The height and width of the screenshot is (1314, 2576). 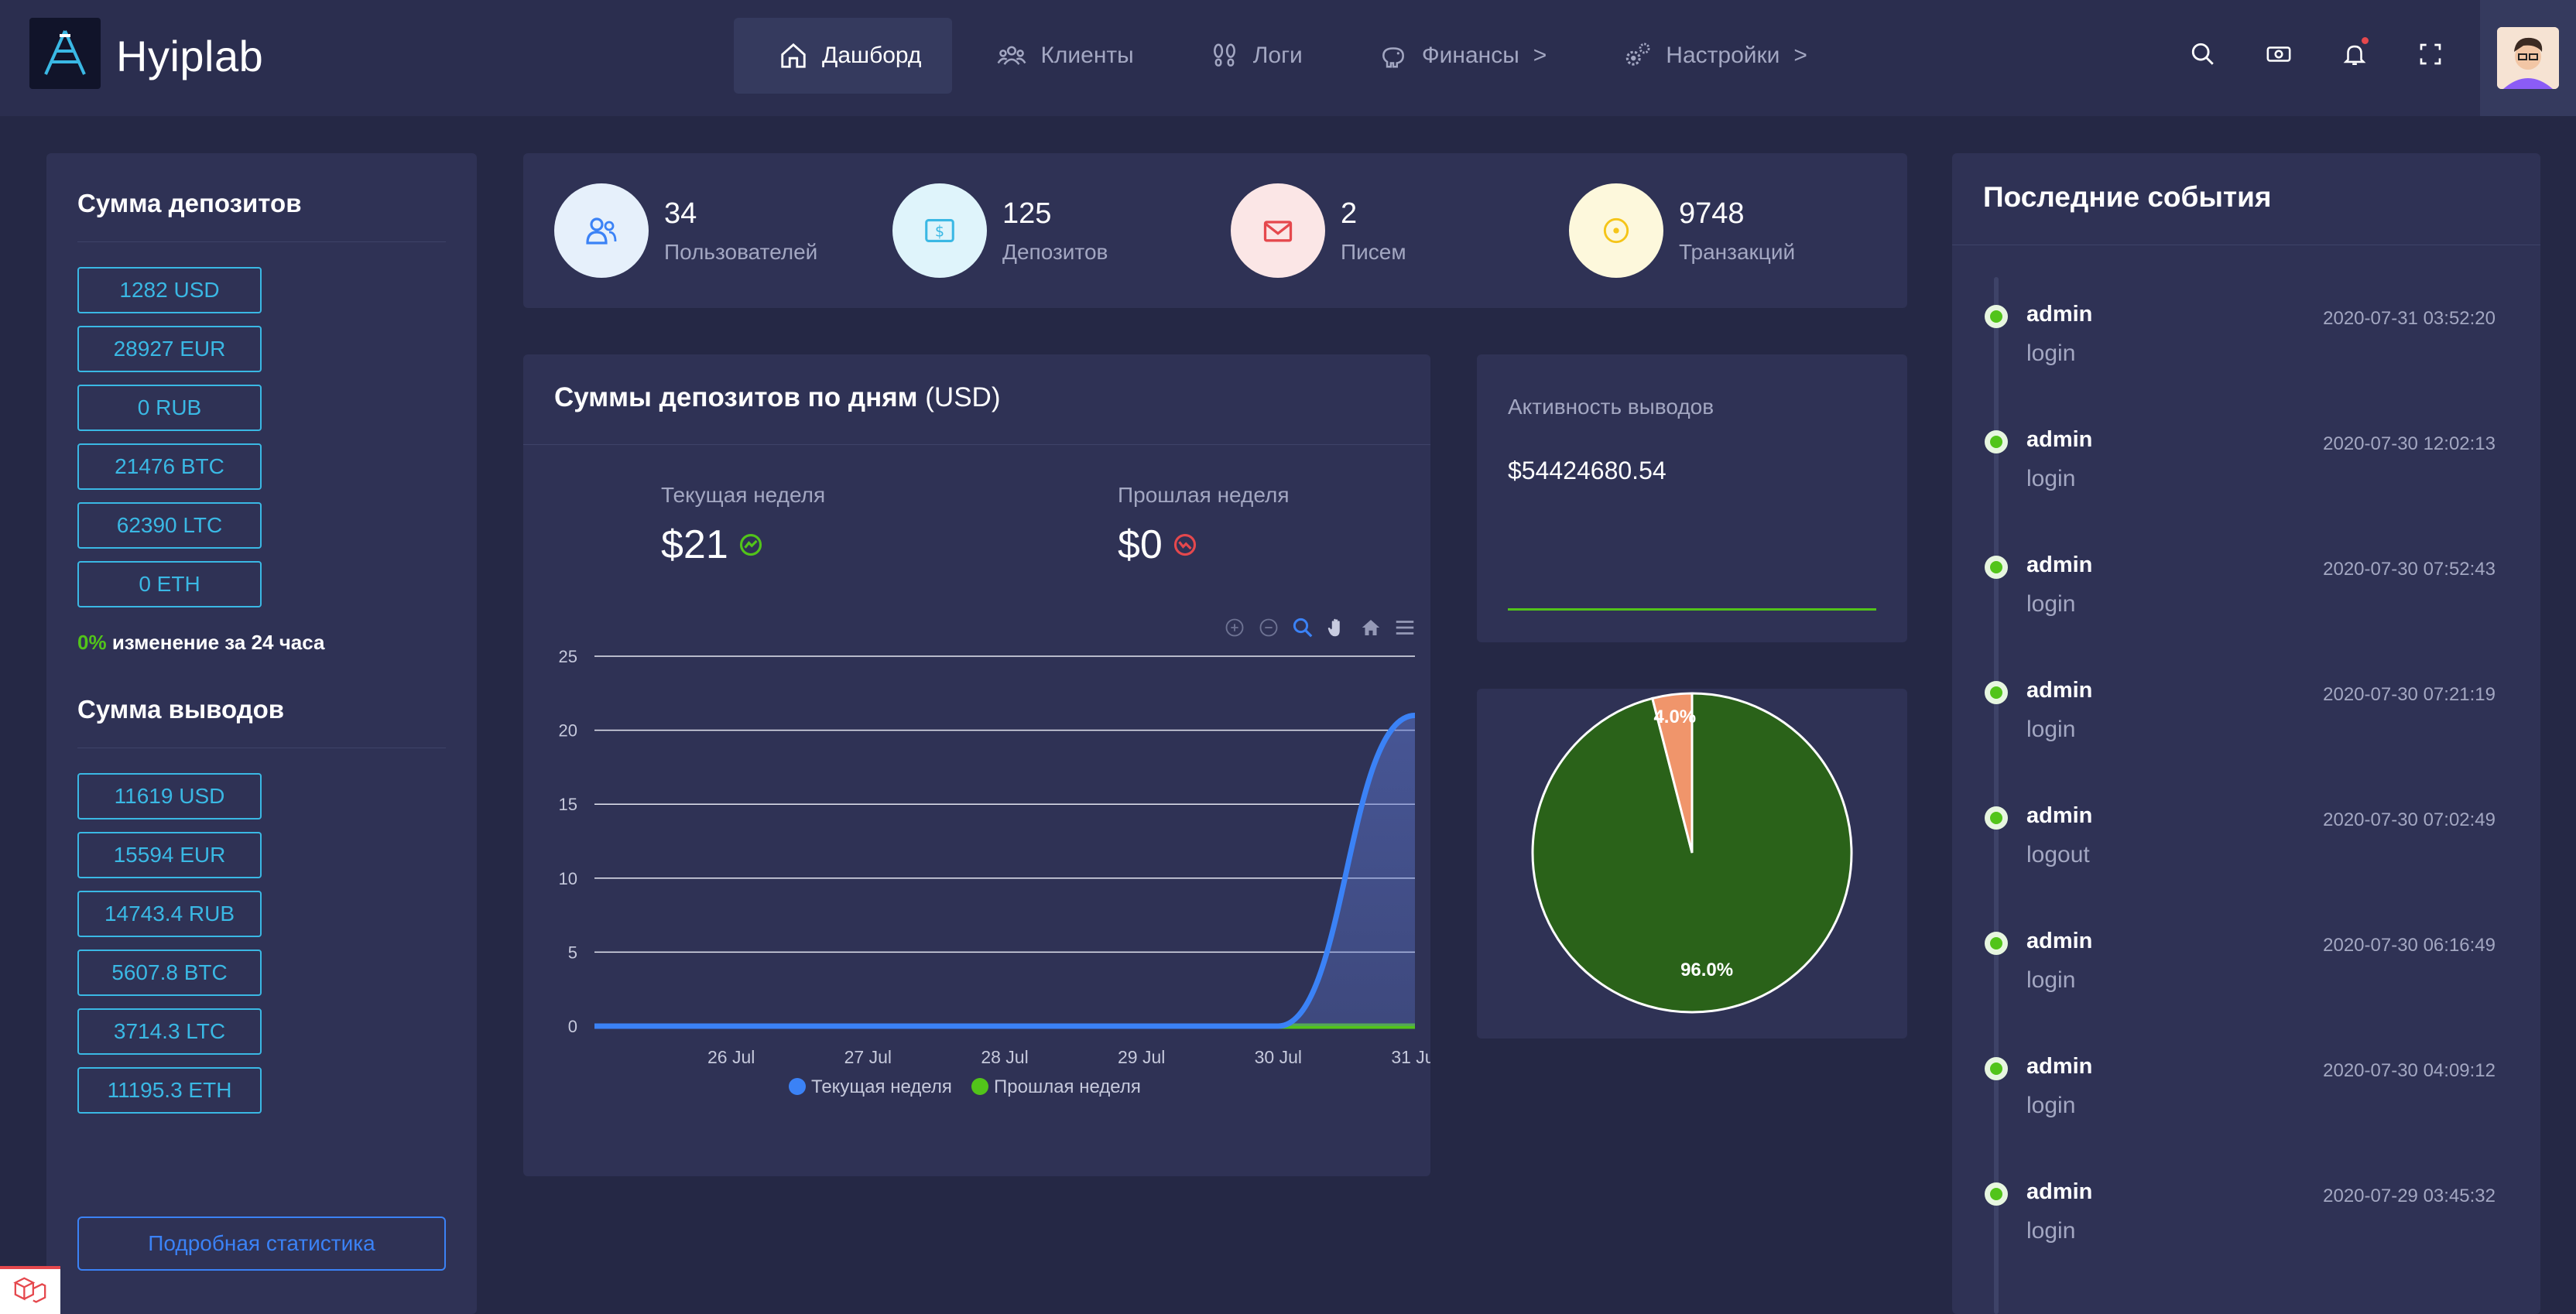 I want to click on event-time: 2020-07-29 03:45:32, so click(x=2409, y=1196).